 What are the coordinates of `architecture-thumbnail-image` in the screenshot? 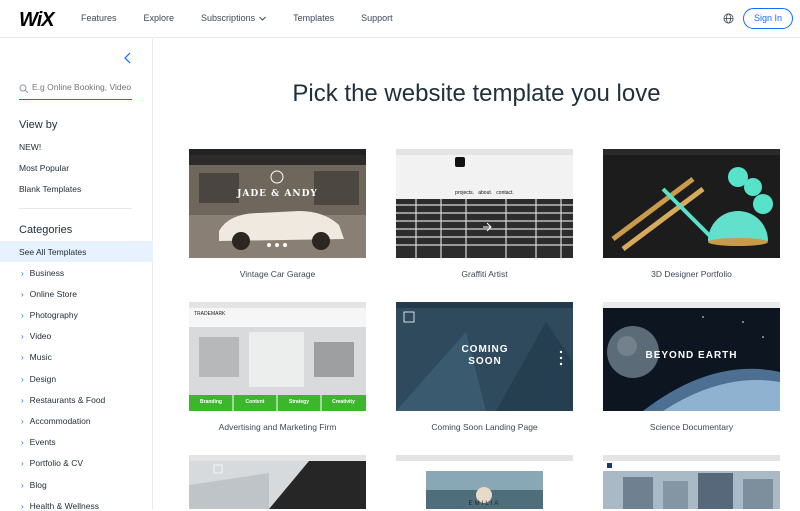 It's located at (277, 482).